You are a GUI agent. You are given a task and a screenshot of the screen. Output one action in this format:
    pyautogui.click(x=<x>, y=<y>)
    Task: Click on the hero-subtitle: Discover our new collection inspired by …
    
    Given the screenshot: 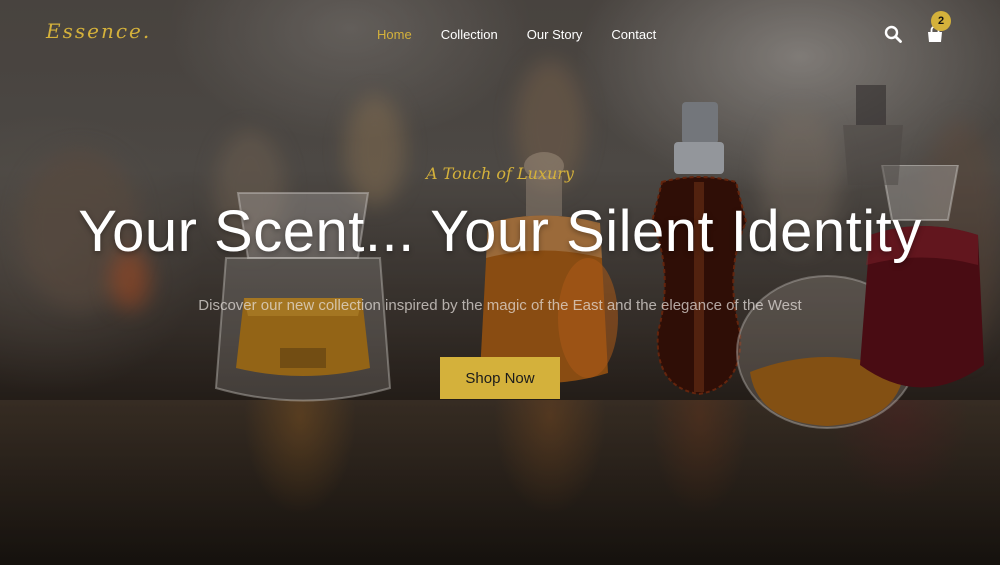 What is the action you would take?
    pyautogui.click(x=500, y=305)
    